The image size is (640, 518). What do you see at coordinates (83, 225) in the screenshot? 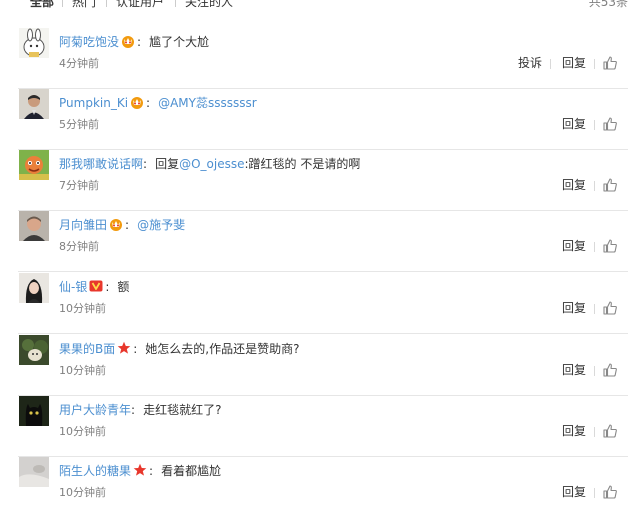
I see `username-link: 月向雏田` at bounding box center [83, 225].